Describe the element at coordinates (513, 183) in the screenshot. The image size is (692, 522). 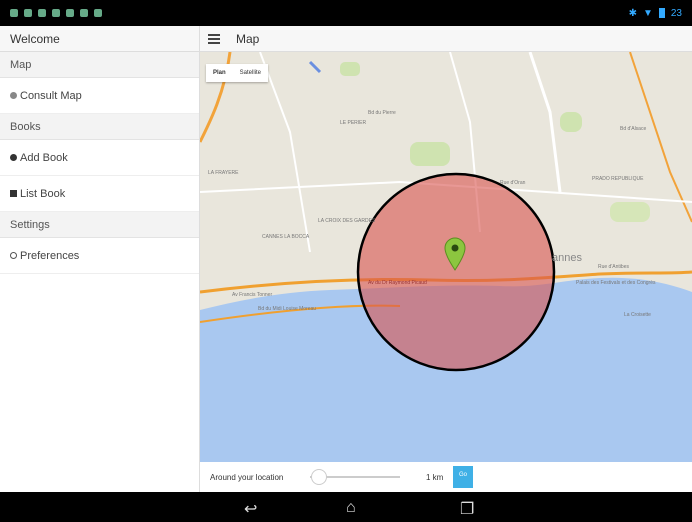
I see `map-label: Rue d'Oran` at that location.